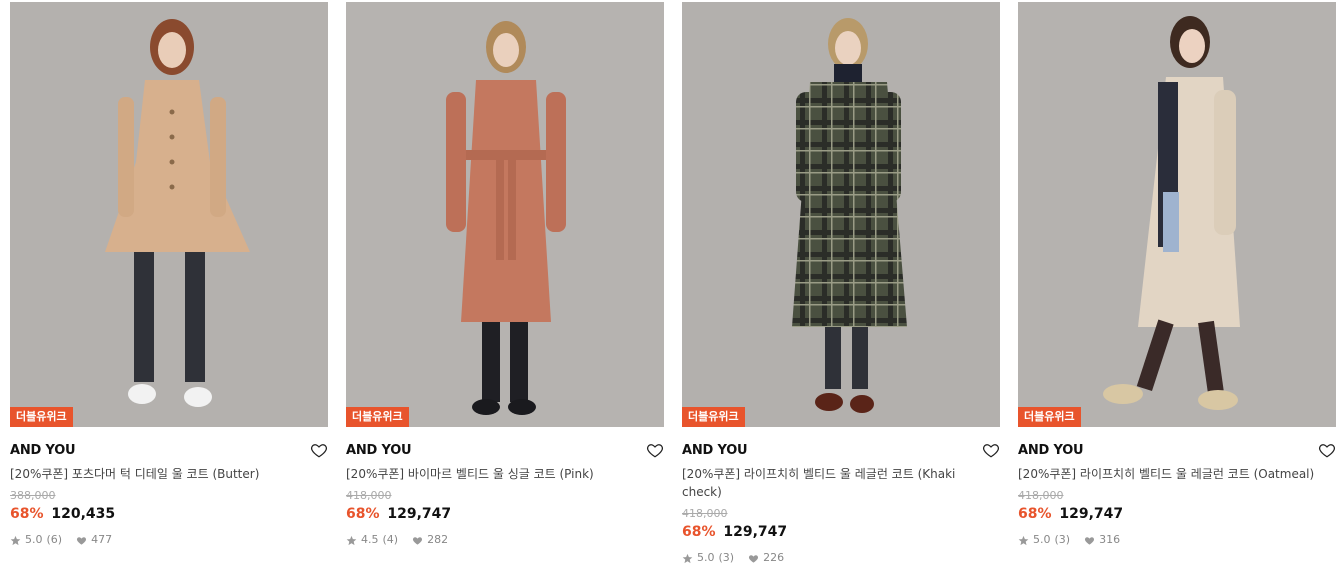  What do you see at coordinates (505, 540) in the screenshot?
I see `product-meta: 4.5 (4) 282` at bounding box center [505, 540].